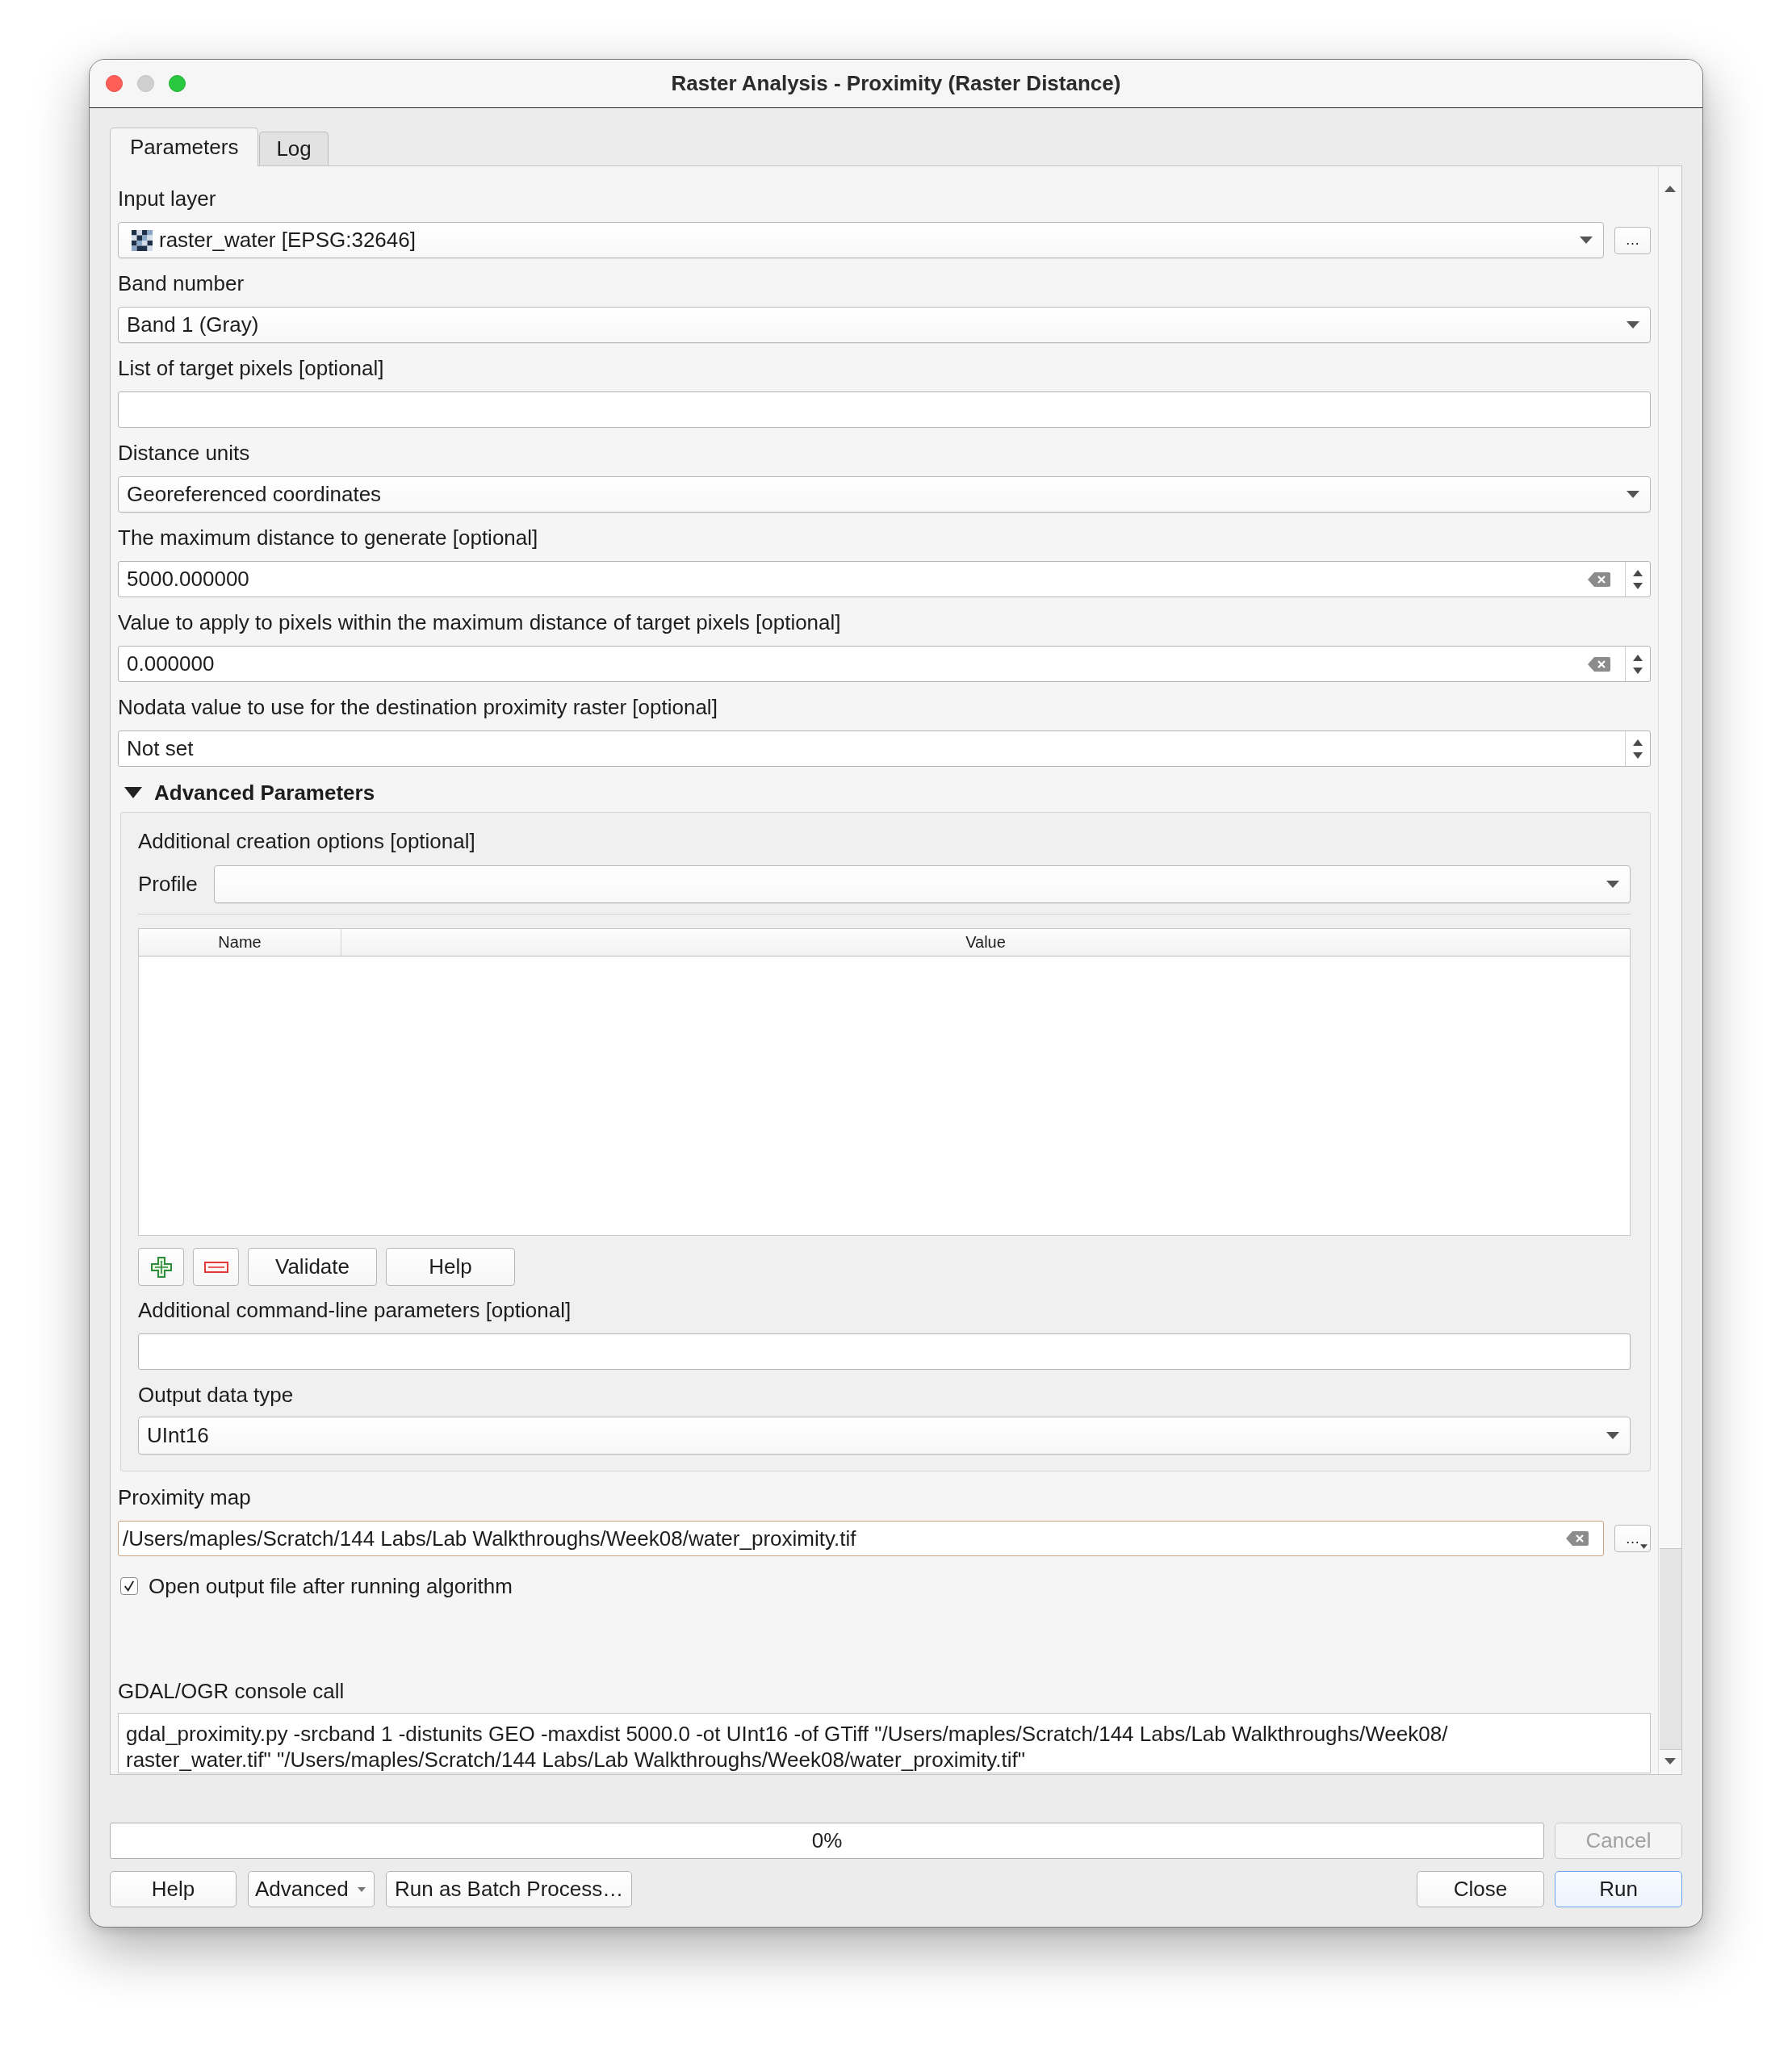 This screenshot has height=2047, width=1792. Describe the element at coordinates (1670, 1649) in the screenshot. I see `scroll-thumb` at that location.